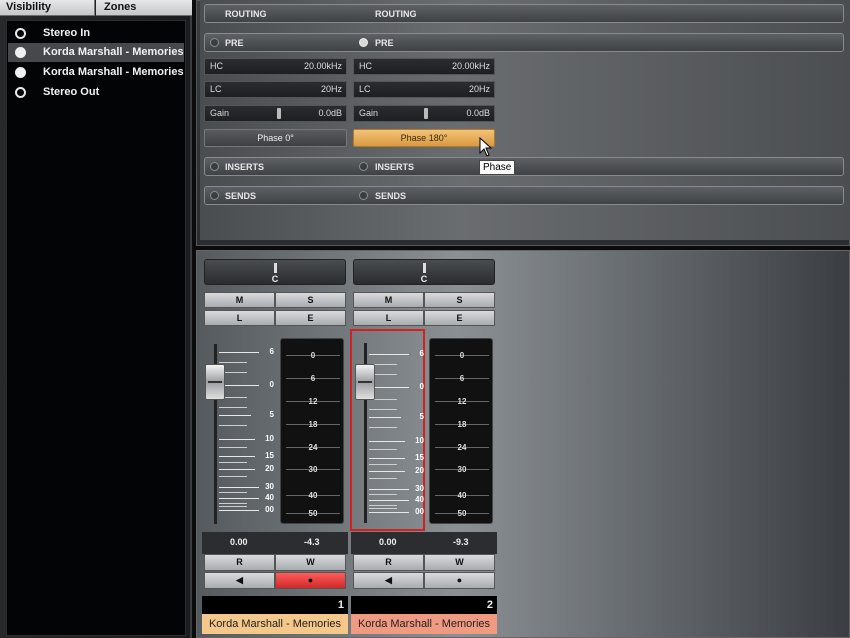  What do you see at coordinates (313, 513) in the screenshot?
I see `meter-scale-label: 50` at bounding box center [313, 513].